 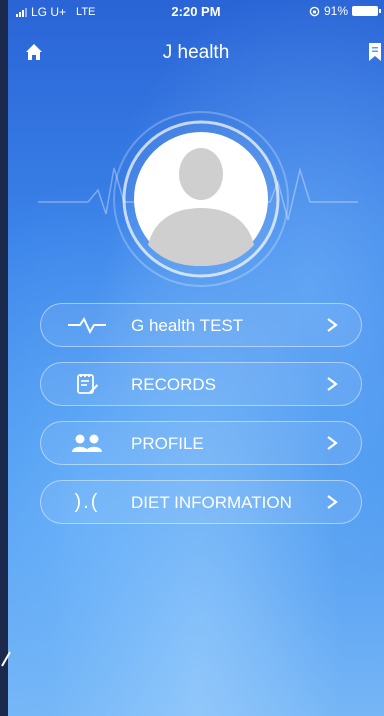 What do you see at coordinates (87, 384) in the screenshot?
I see `notepad-icon` at bounding box center [87, 384].